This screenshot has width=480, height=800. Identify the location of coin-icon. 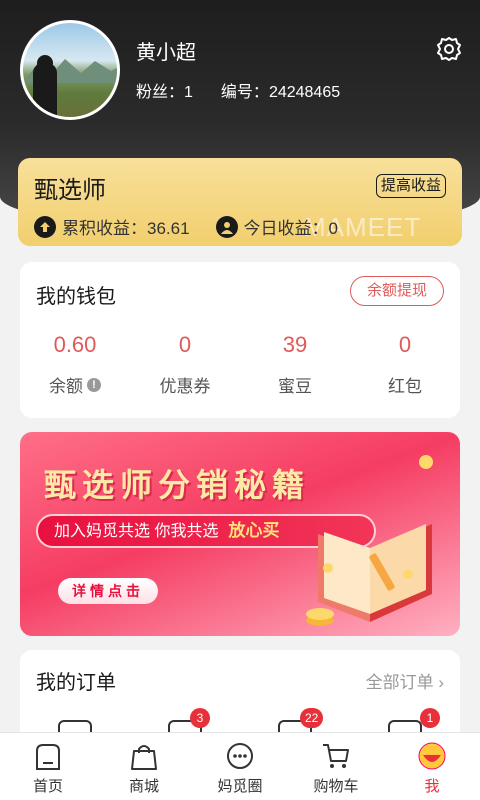
(426, 462).